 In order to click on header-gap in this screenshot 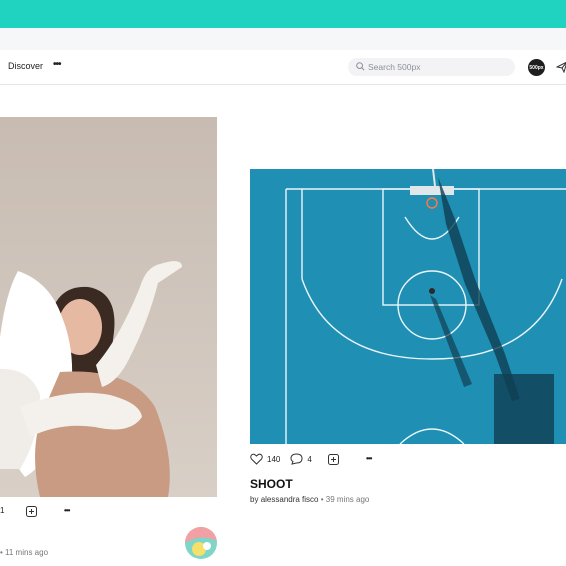, I will do `click(283, 39)`.